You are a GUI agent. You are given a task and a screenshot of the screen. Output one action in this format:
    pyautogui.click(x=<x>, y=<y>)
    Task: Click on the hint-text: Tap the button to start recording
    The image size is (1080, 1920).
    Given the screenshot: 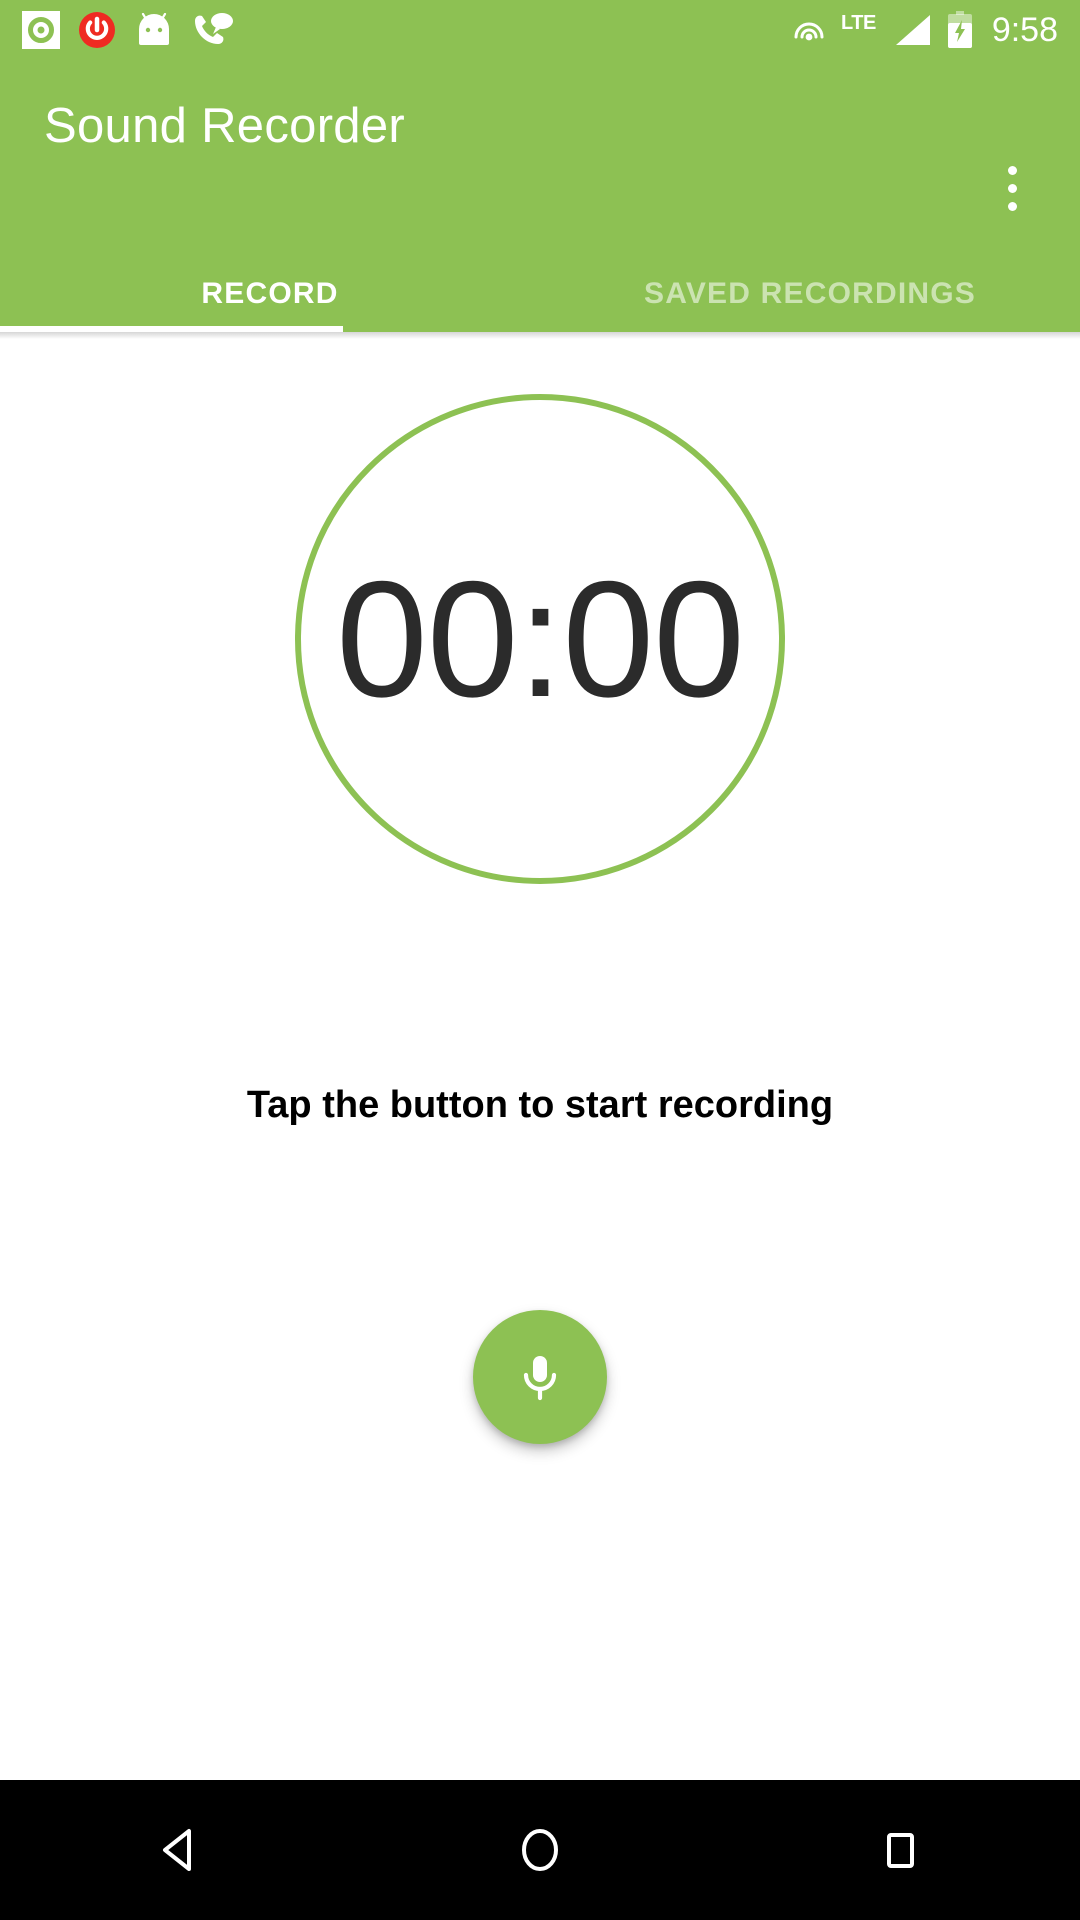 What is the action you would take?
    pyautogui.click(x=540, y=1105)
    